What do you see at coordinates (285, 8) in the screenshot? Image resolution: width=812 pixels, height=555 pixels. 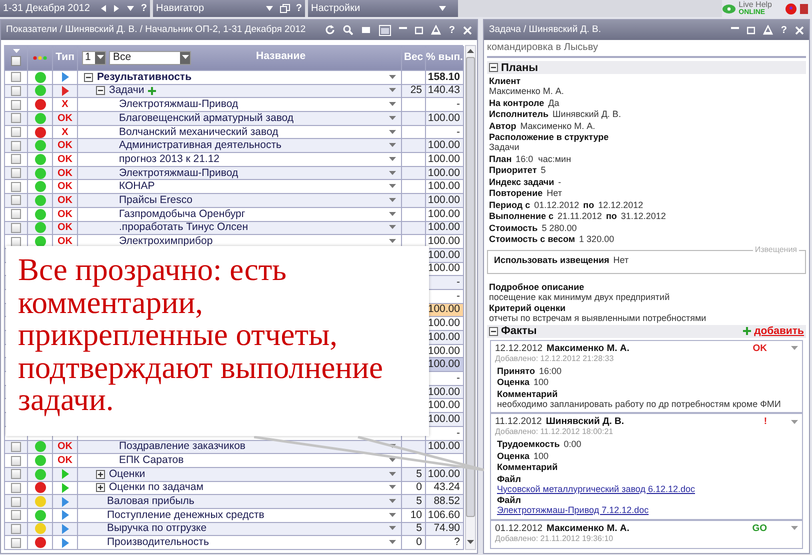 I see `windows-icon` at bounding box center [285, 8].